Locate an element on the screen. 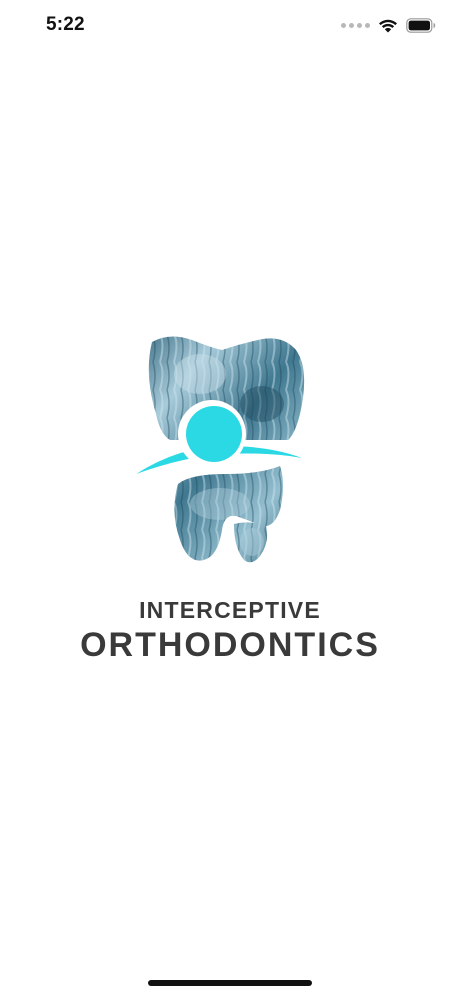 The width and height of the screenshot is (460, 996). brand-title-top: INTERCEPTIVE is located at coordinates (230, 610).